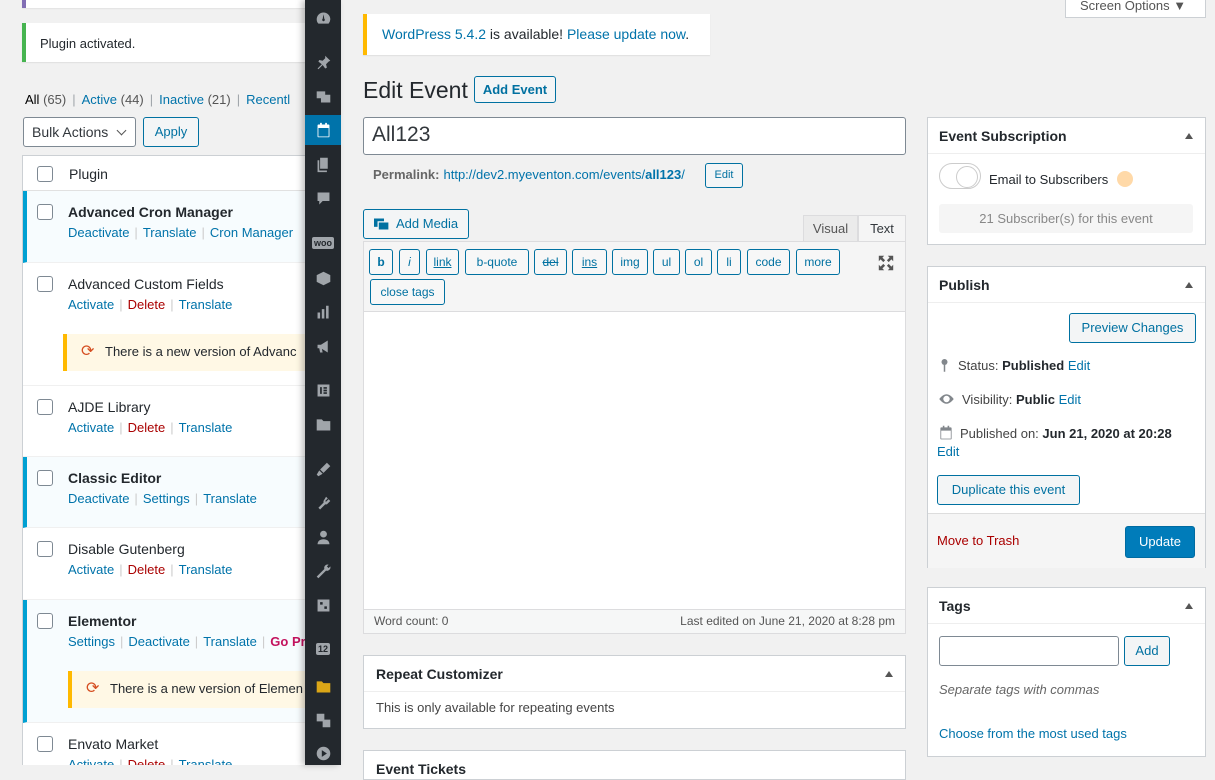 This screenshot has height=780, width=1215. What do you see at coordinates (978, 540) in the screenshot?
I see `move-to-trash-link: Move to Trash` at bounding box center [978, 540].